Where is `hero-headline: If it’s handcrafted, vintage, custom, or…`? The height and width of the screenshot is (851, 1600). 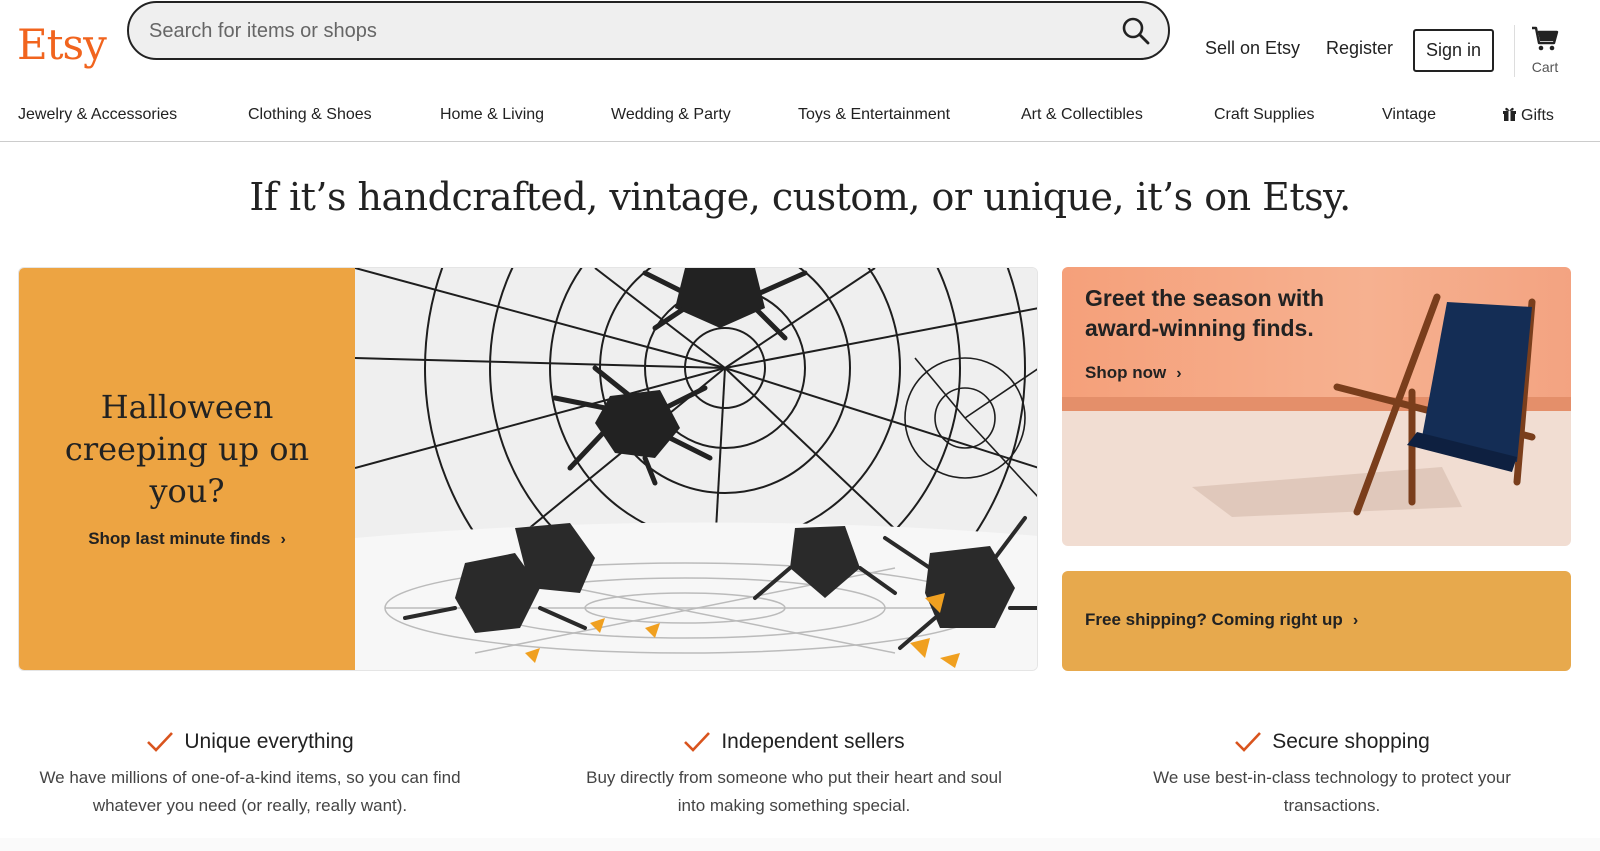
hero-headline: If it’s handcrafted, vintage, custom, or… is located at coordinates (800, 197).